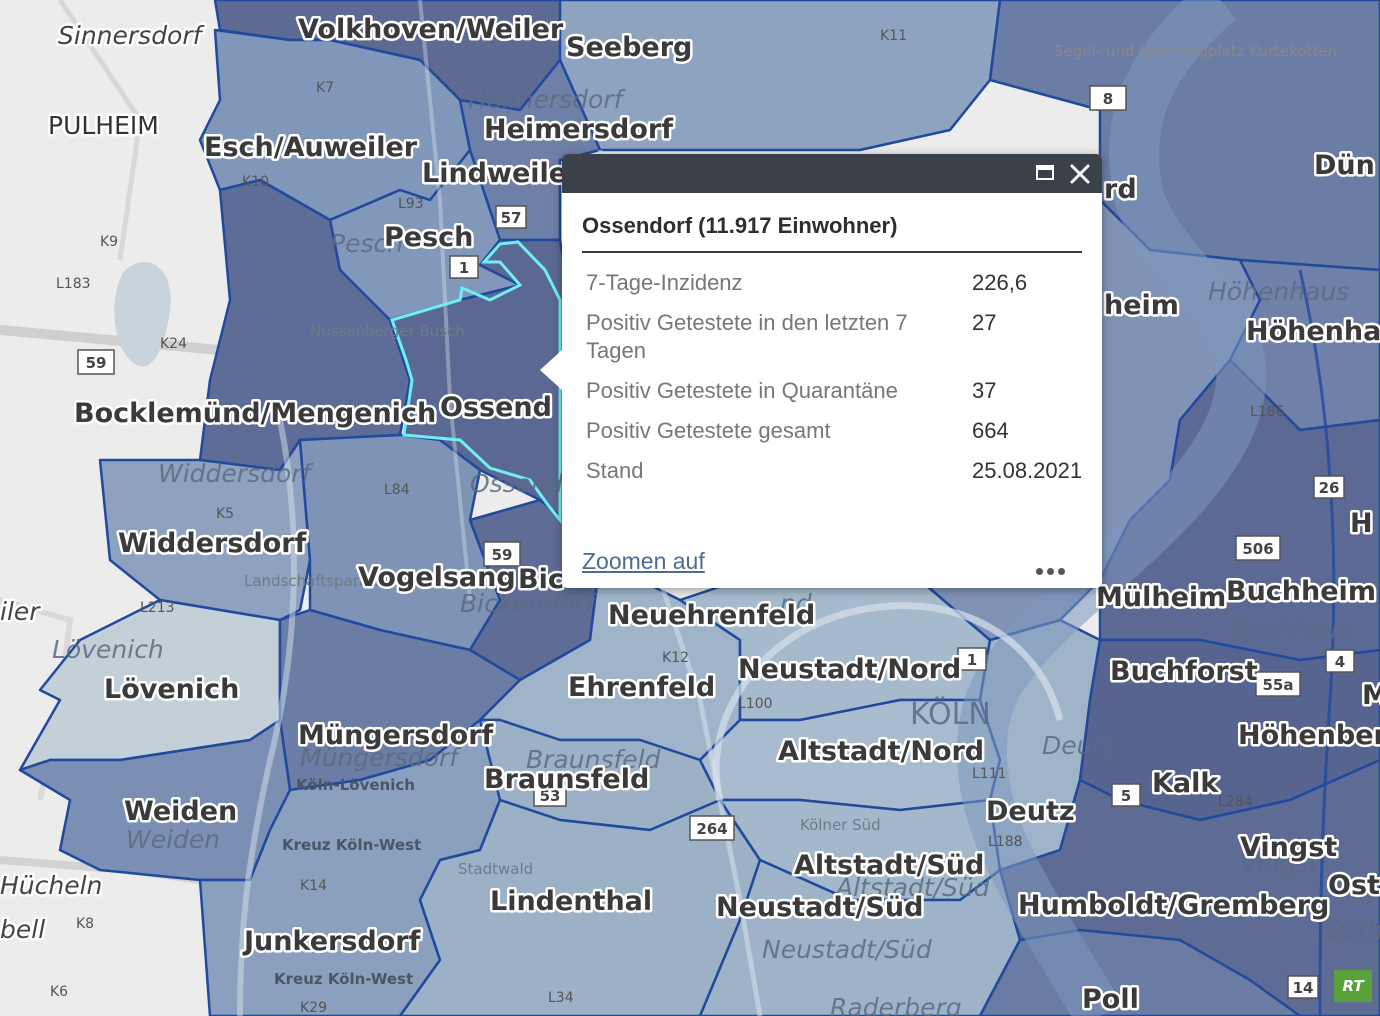 The image size is (1380, 1016). Describe the element at coordinates (711, 615) in the screenshot. I see `district-label-neuehrenfeld: Neuehrenfeld` at that location.